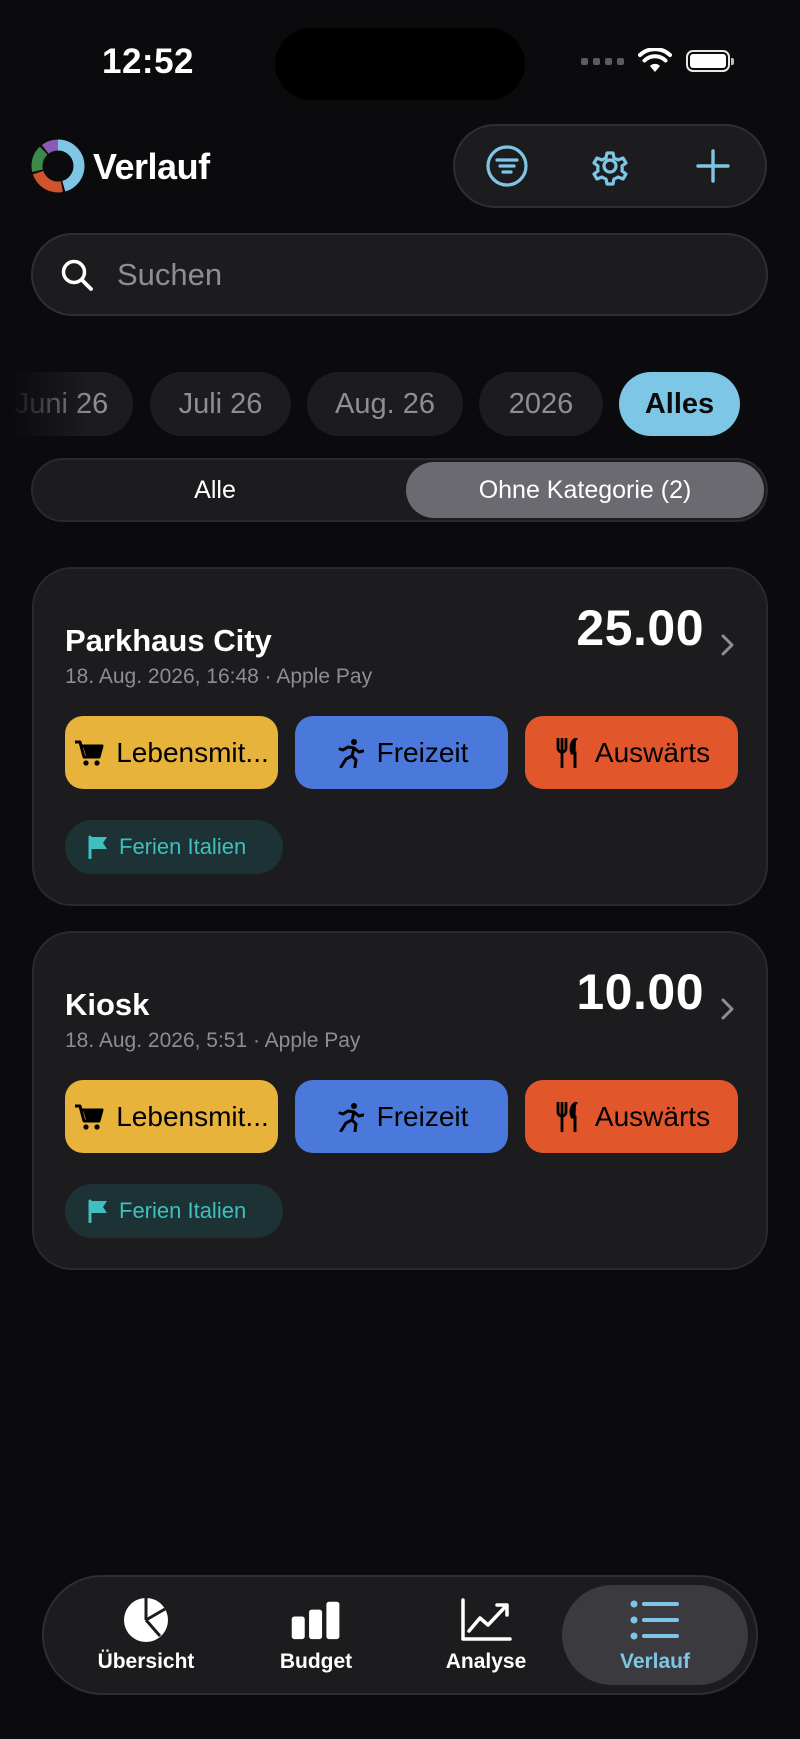  Describe the element at coordinates (146, 1661) in the screenshot. I see `tab-label: Übersicht` at that location.